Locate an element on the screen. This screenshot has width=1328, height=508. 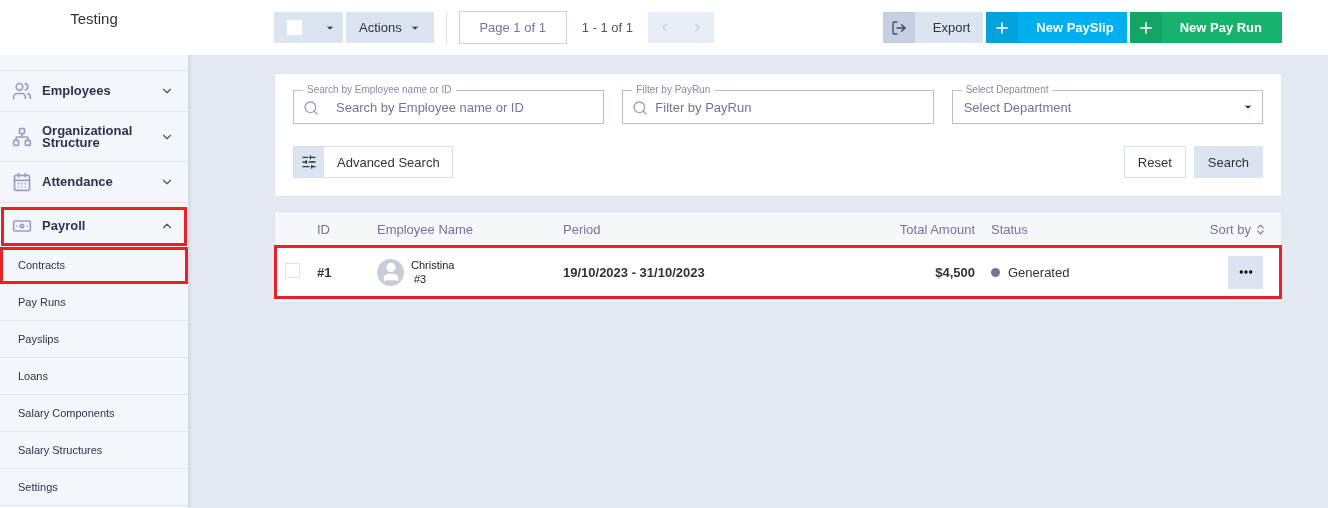
advanced-search-button: Advanced Search is located at coordinates (373, 162).